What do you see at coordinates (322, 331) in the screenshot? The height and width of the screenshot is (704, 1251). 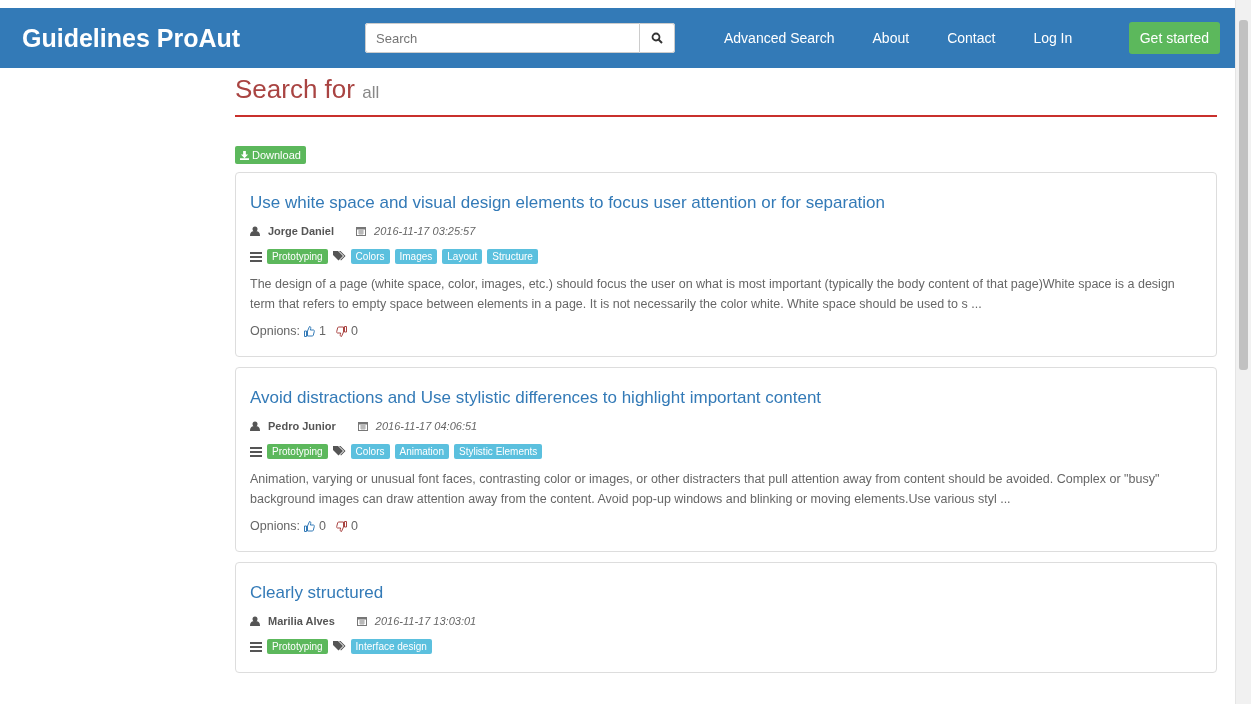 I see `likes-count: 1` at bounding box center [322, 331].